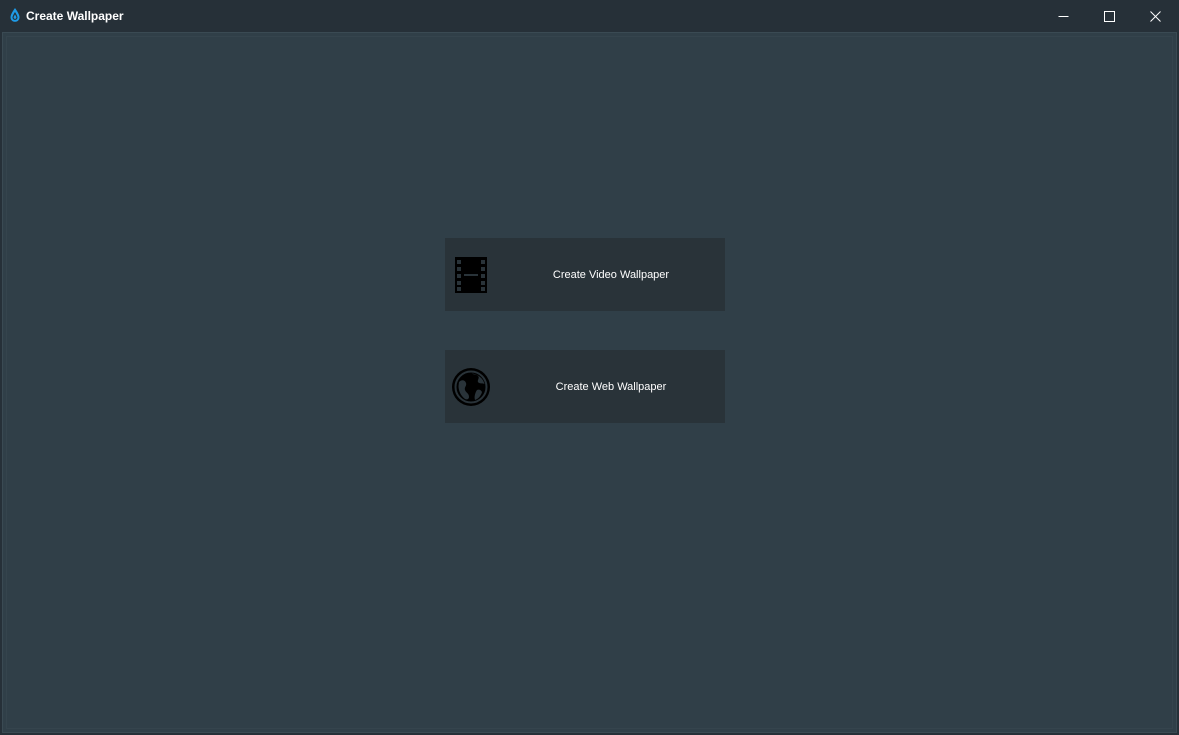 Image resolution: width=1179 pixels, height=735 pixels. I want to click on droplet-icon, so click(15, 15).